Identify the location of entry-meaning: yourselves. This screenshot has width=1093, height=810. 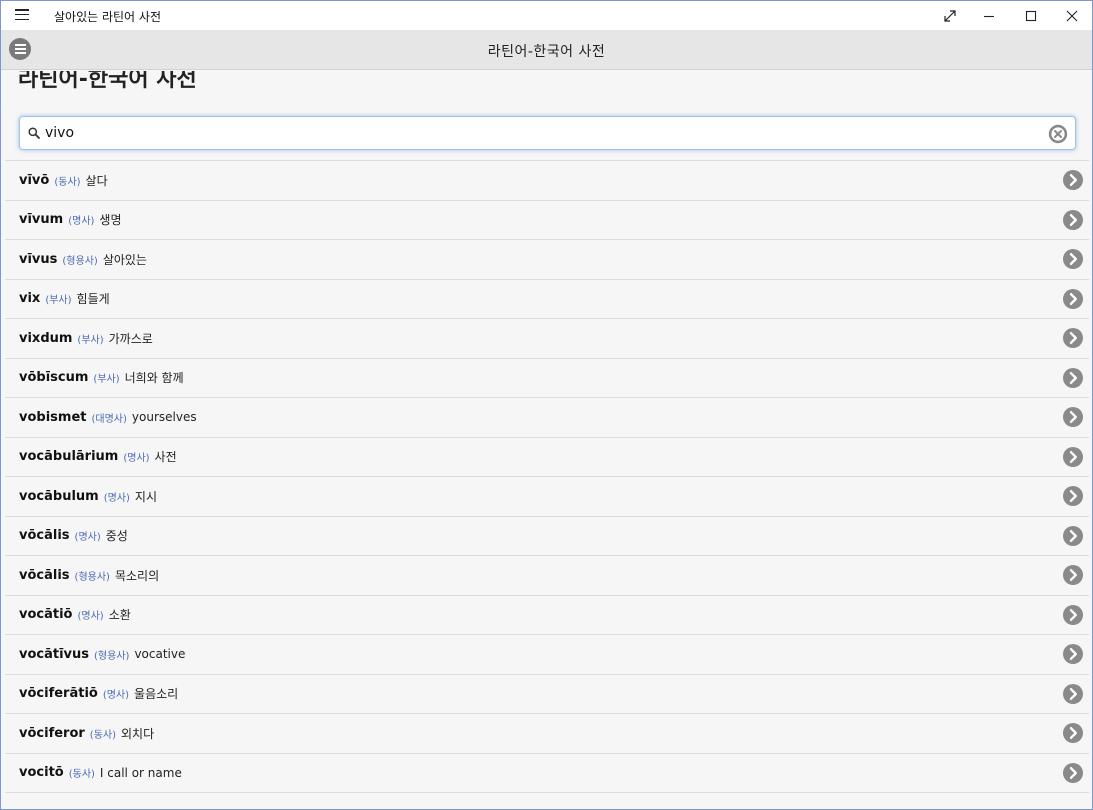
(164, 417).